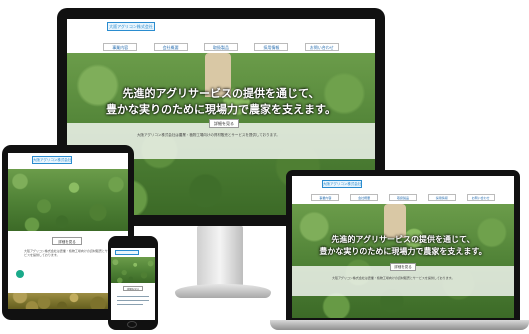 This screenshot has height=334, width=529. I want to click on laptop-nav-company: 会社概要, so click(364, 197).